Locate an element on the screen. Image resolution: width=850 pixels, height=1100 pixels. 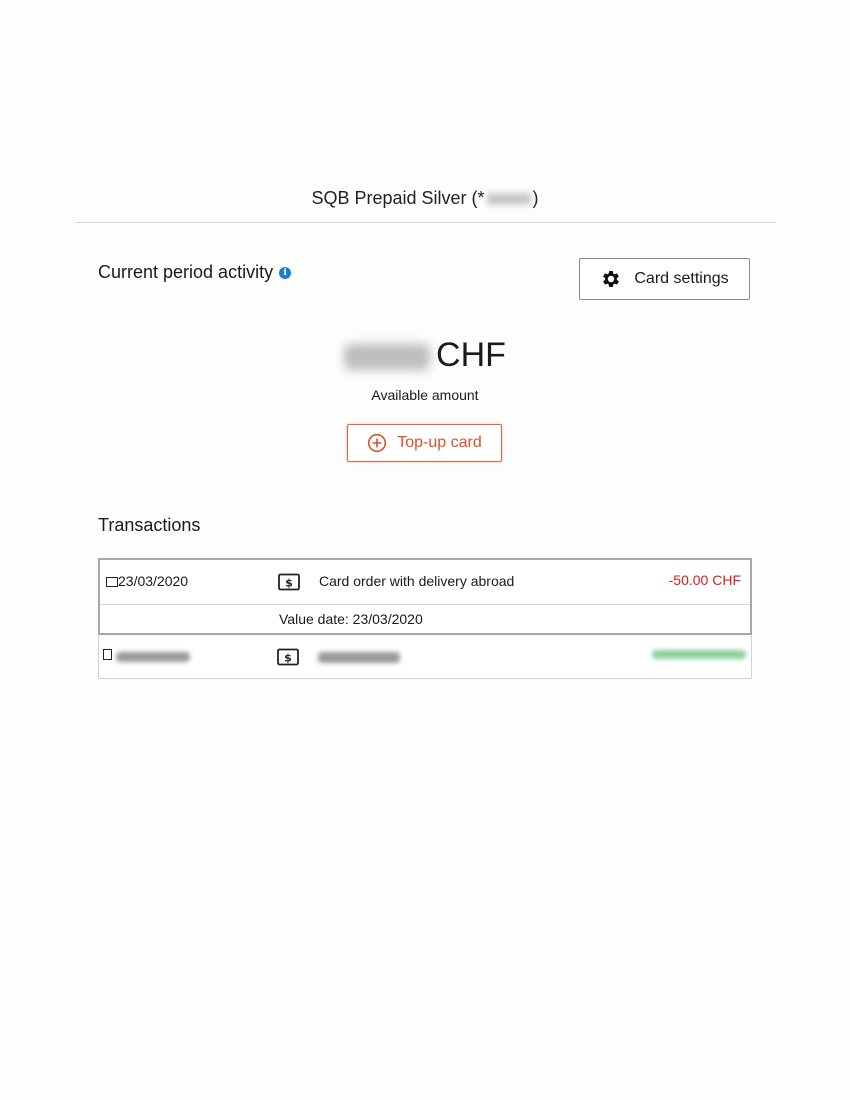
masked-card-number is located at coordinates (508, 199).